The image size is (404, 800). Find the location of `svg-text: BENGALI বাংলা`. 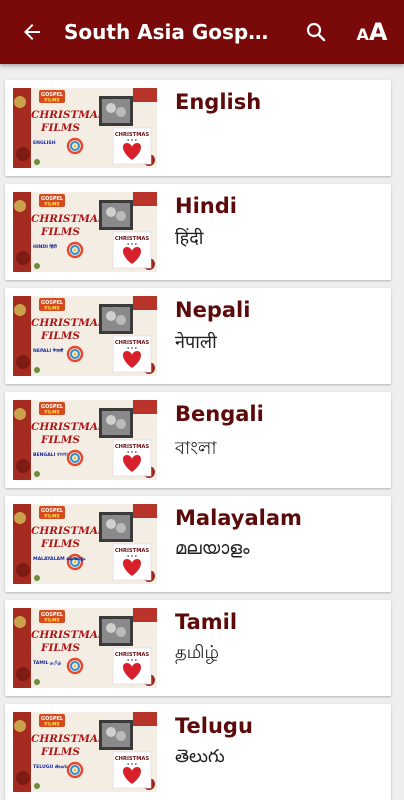

svg-text: BENGALI বাংলা is located at coordinates (50, 455).